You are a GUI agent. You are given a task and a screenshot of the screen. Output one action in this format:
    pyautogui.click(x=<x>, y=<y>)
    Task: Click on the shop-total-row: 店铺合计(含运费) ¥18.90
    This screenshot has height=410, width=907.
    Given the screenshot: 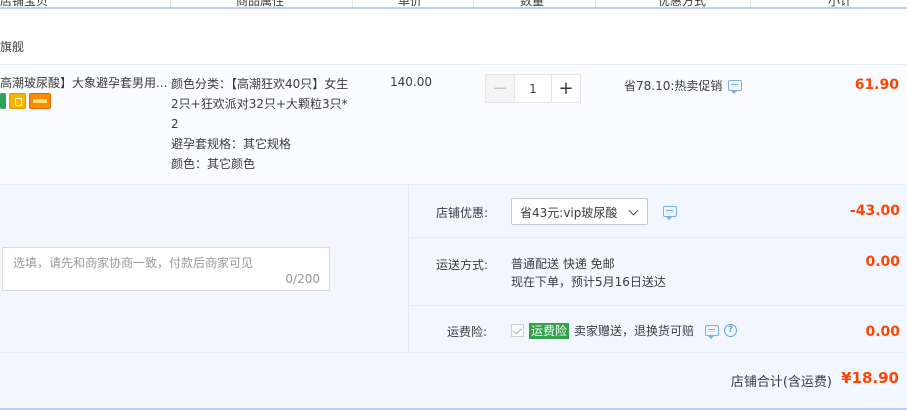 What is the action you would take?
    pyautogui.click(x=453, y=381)
    